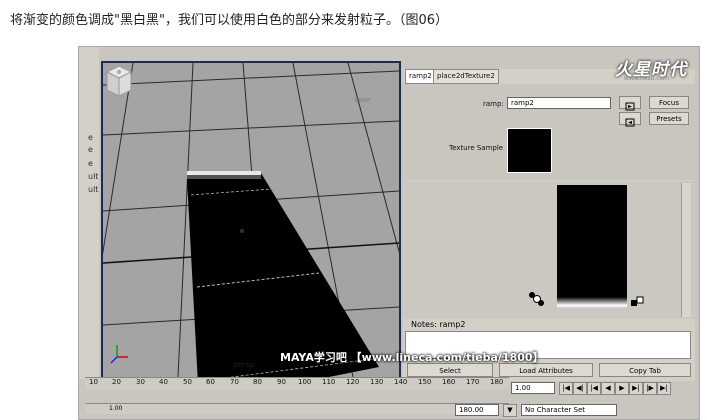 This screenshot has height=420, width=707. I want to click on time-tick: 10, so click(93, 382).